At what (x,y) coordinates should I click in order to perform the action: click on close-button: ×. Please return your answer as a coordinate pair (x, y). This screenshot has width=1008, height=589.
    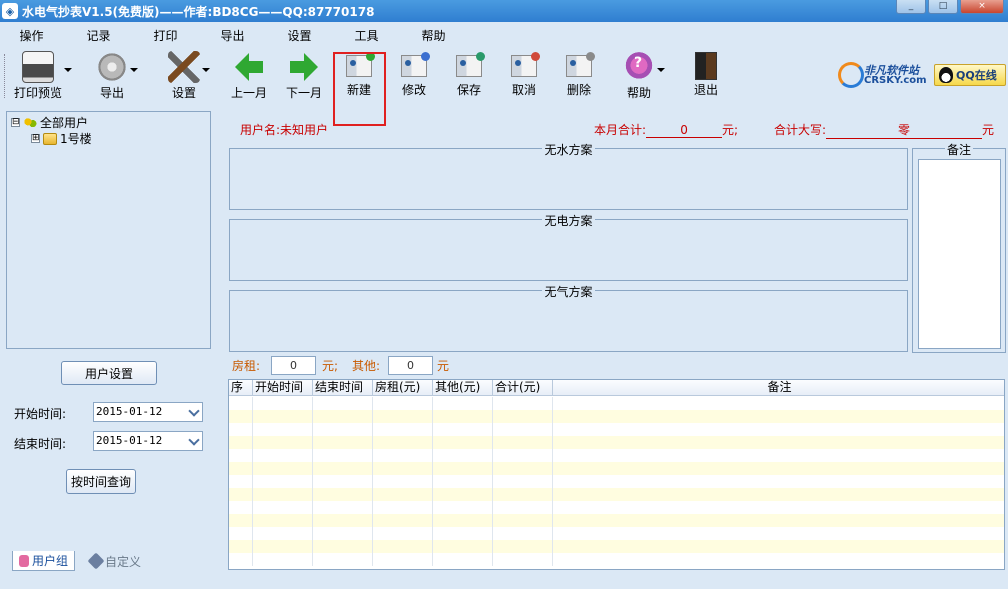
    Looking at the image, I should click on (982, 7).